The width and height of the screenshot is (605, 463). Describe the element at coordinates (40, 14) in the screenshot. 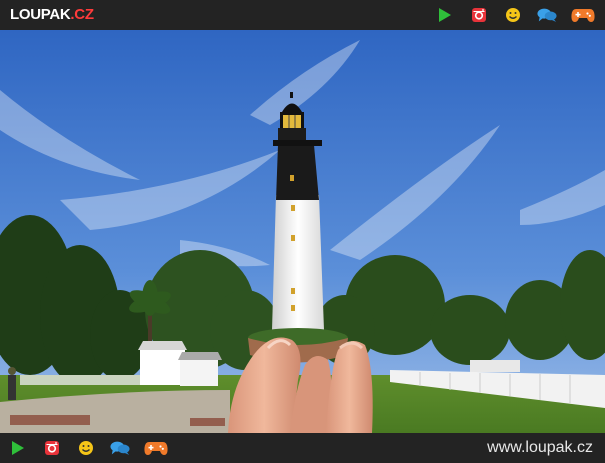

I see `logo-main: LOUPAK` at that location.